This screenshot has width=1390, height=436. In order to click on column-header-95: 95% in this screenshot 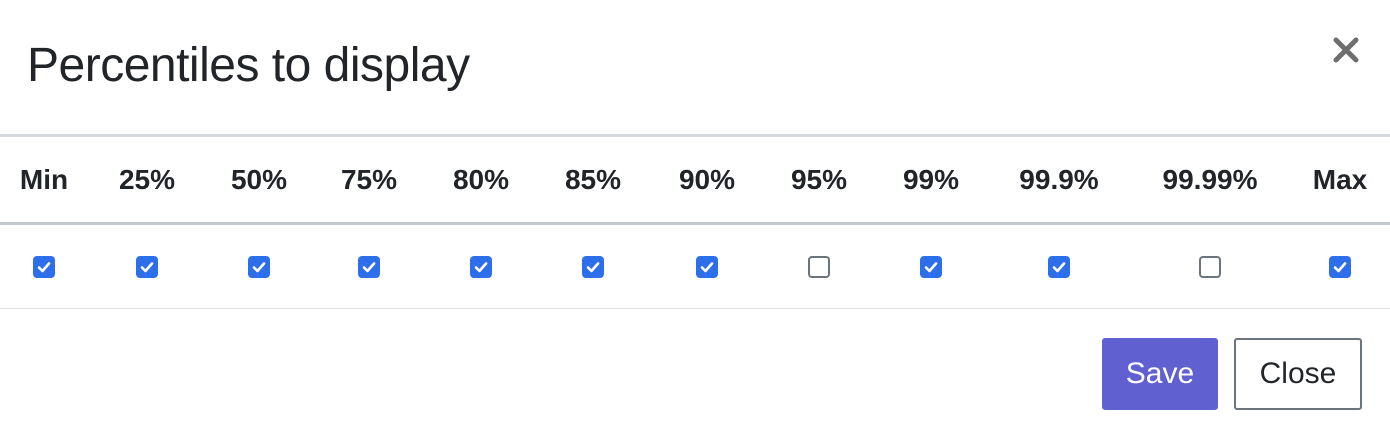, I will do `click(819, 179)`.